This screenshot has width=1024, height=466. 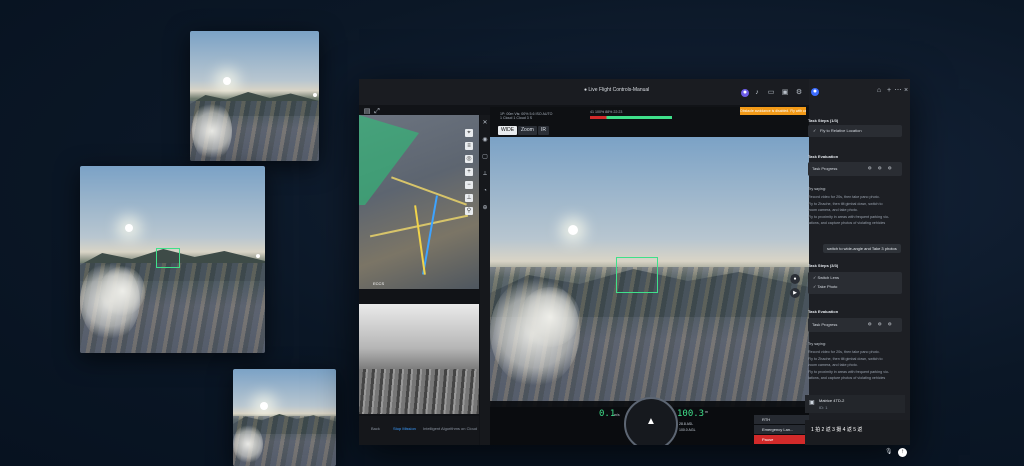 I want to click on map-toolbar: ⌖ ≡ ◎ + − ⊥ ⚲, so click(x=470, y=174).